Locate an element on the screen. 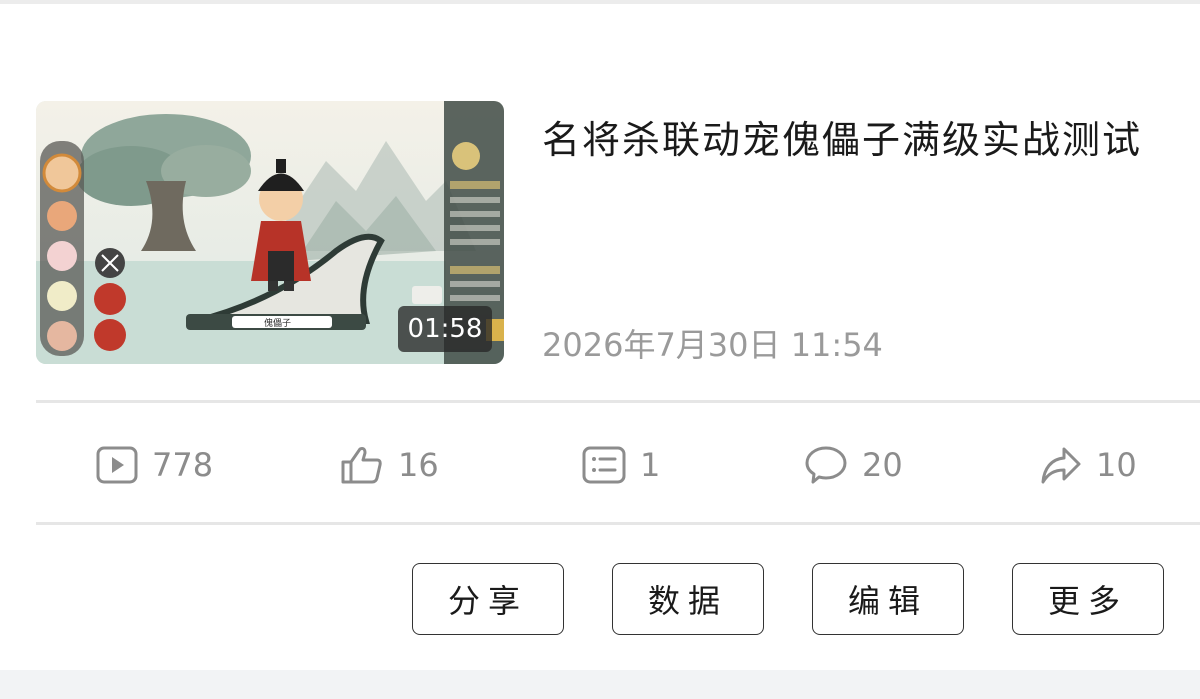 The height and width of the screenshot is (699, 1200). video-thumbnail: 傀儡子 01:58 is located at coordinates (270, 232).